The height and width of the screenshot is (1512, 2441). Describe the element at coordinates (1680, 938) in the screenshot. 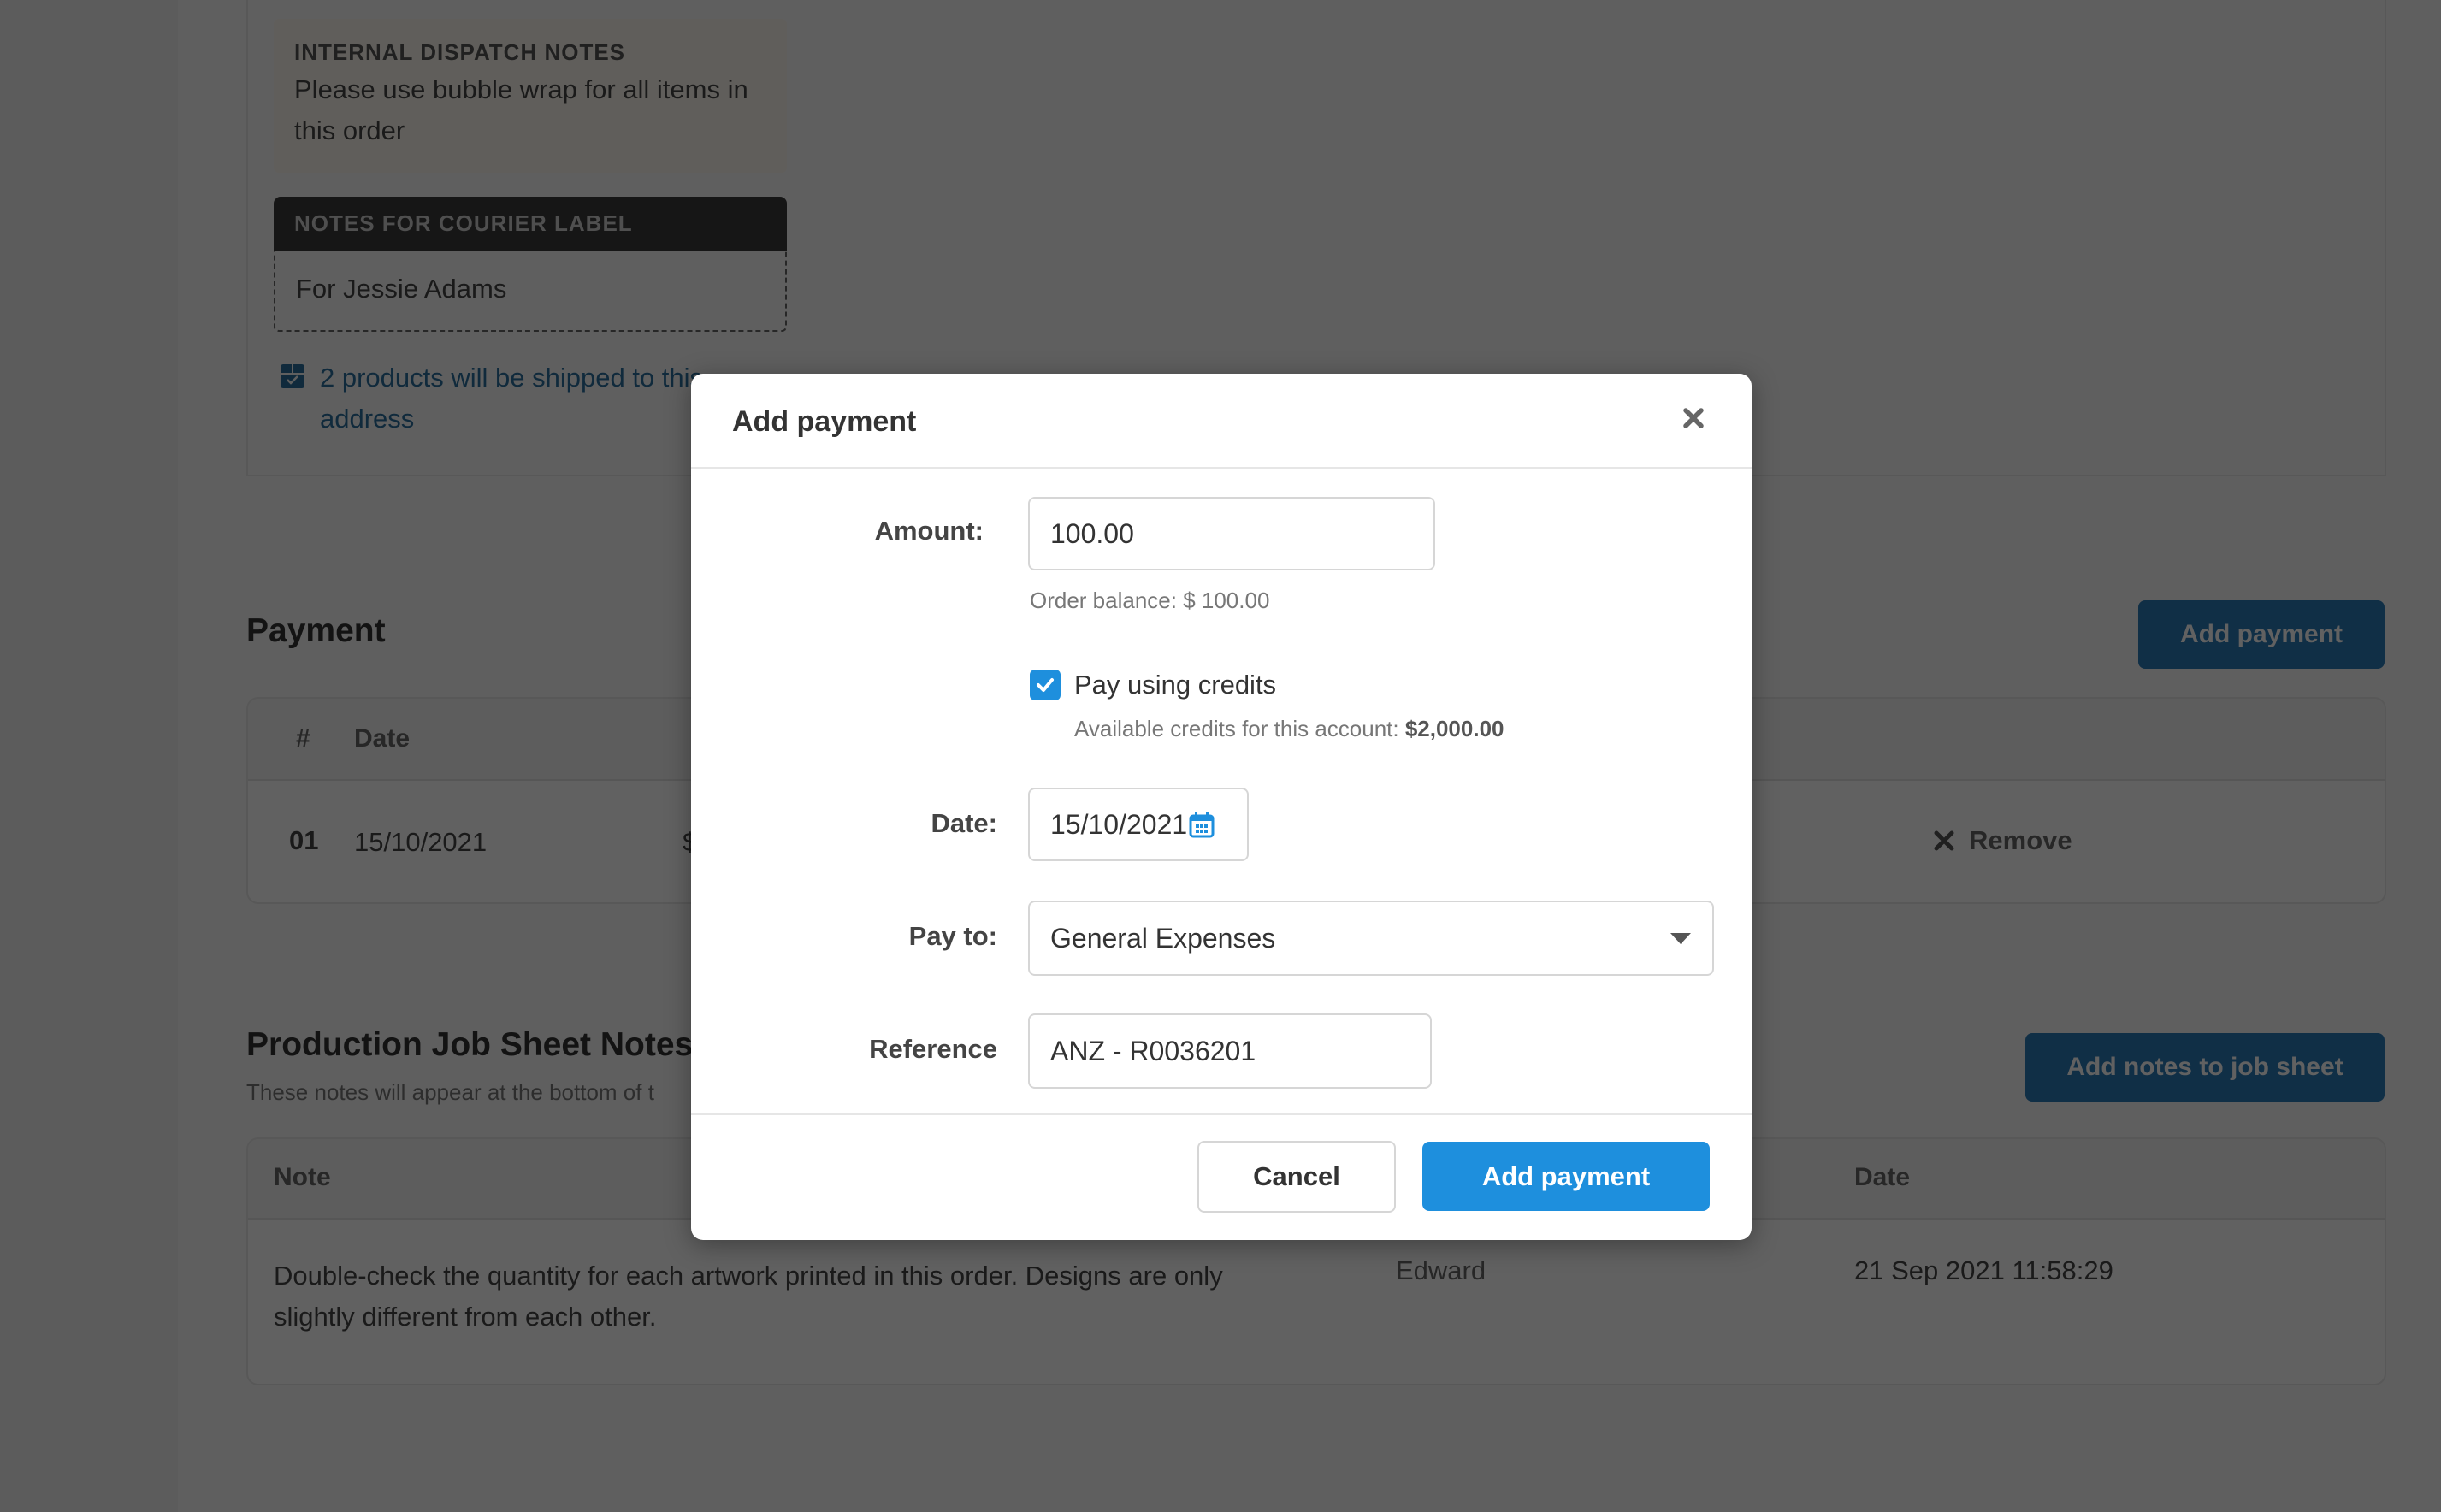

I see `chevron-down-icon` at that location.